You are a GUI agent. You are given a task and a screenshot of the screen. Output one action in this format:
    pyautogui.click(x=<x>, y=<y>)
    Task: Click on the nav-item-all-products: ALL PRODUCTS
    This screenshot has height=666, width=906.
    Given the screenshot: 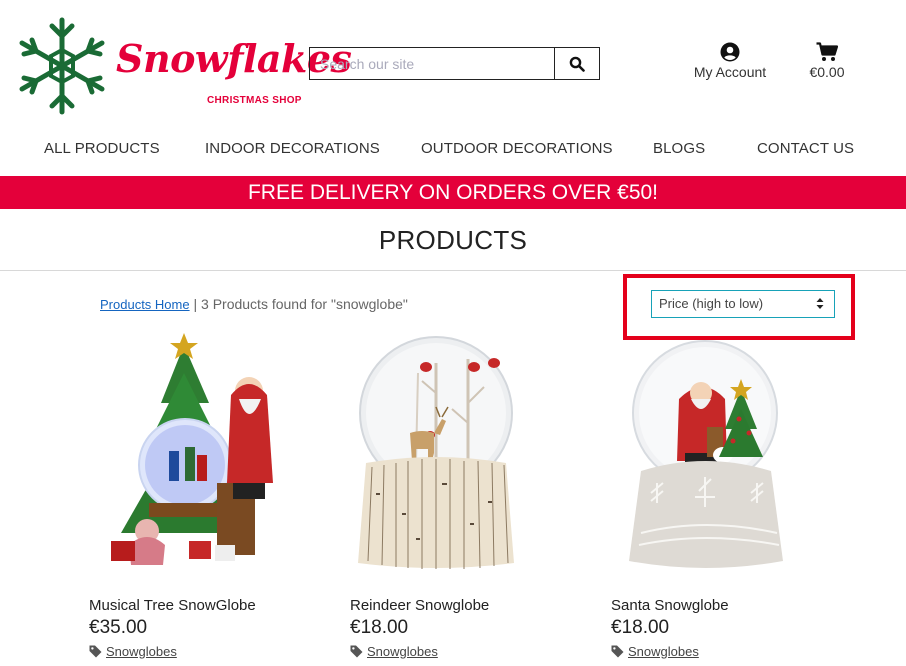 What is the action you would take?
    pyautogui.click(x=102, y=148)
    